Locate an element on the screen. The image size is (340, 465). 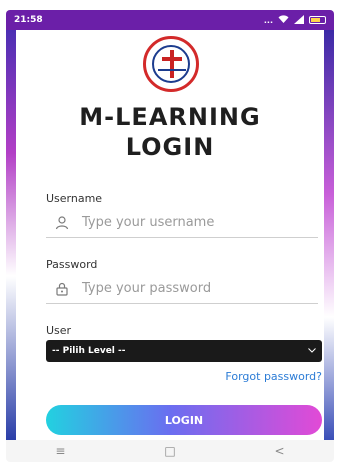
password-field: Type your password is located at coordinates (182, 289).